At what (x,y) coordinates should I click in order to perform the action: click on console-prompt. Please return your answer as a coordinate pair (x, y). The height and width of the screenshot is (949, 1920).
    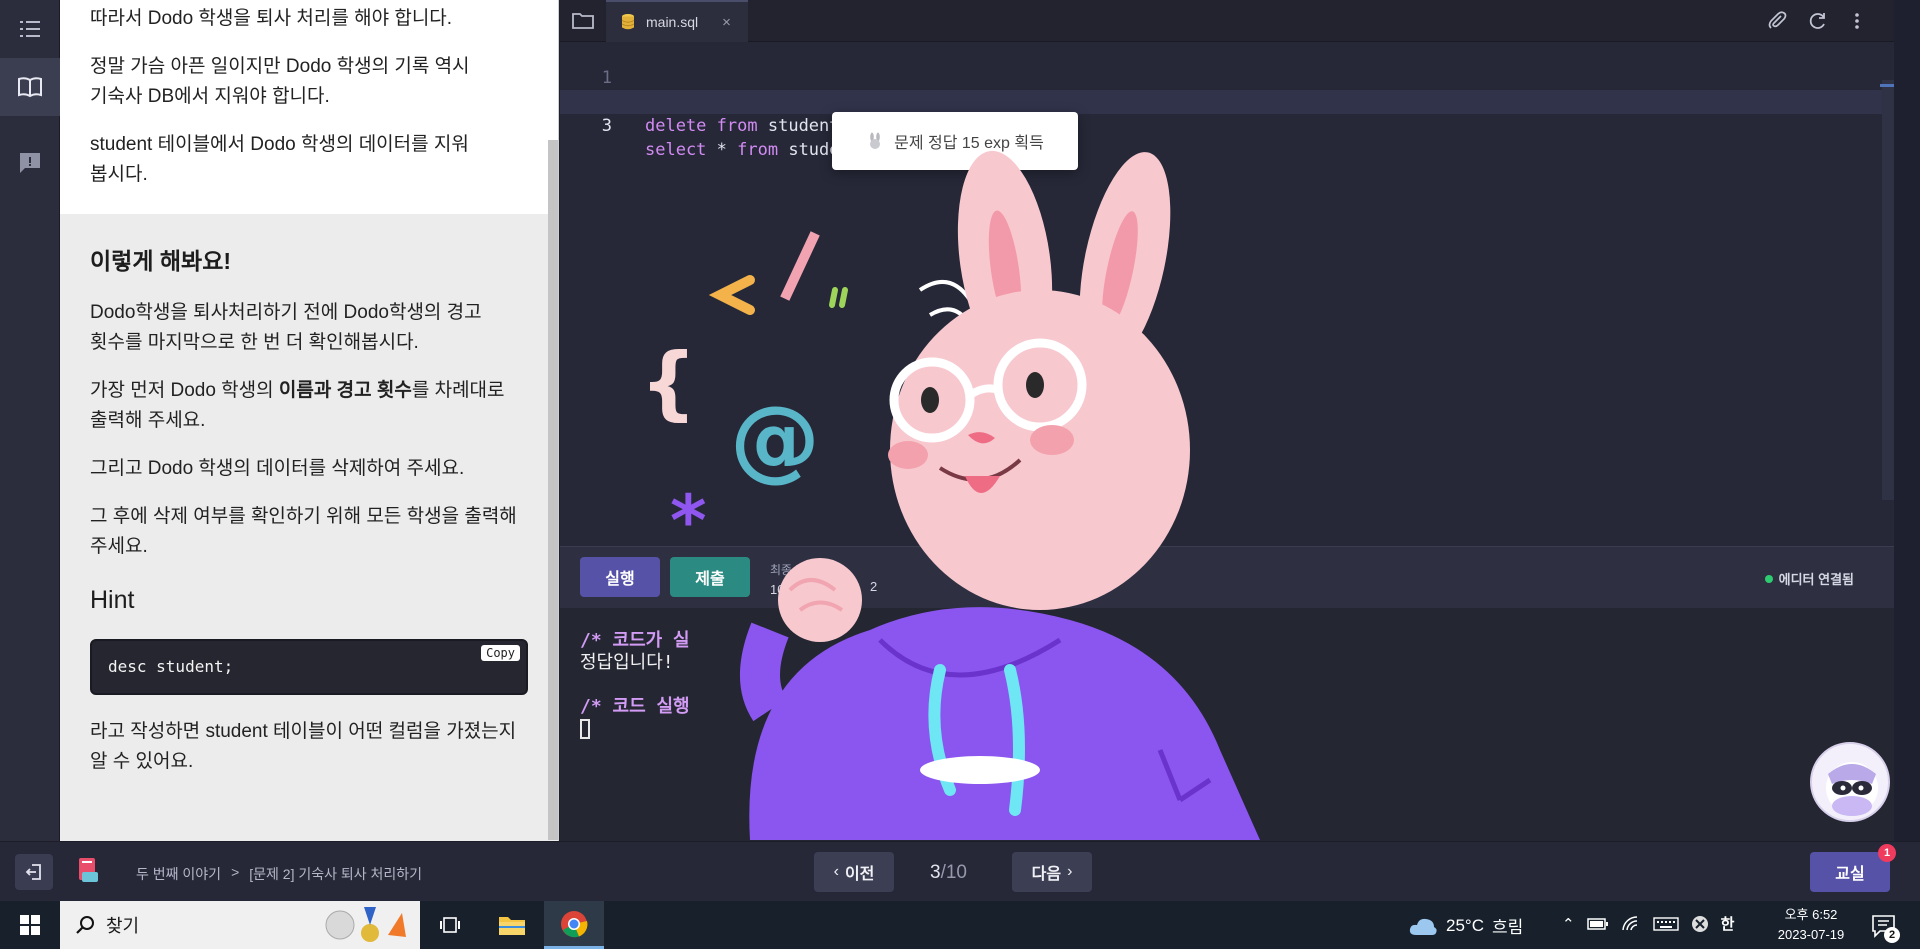
    Looking at the image, I should click on (1227, 729).